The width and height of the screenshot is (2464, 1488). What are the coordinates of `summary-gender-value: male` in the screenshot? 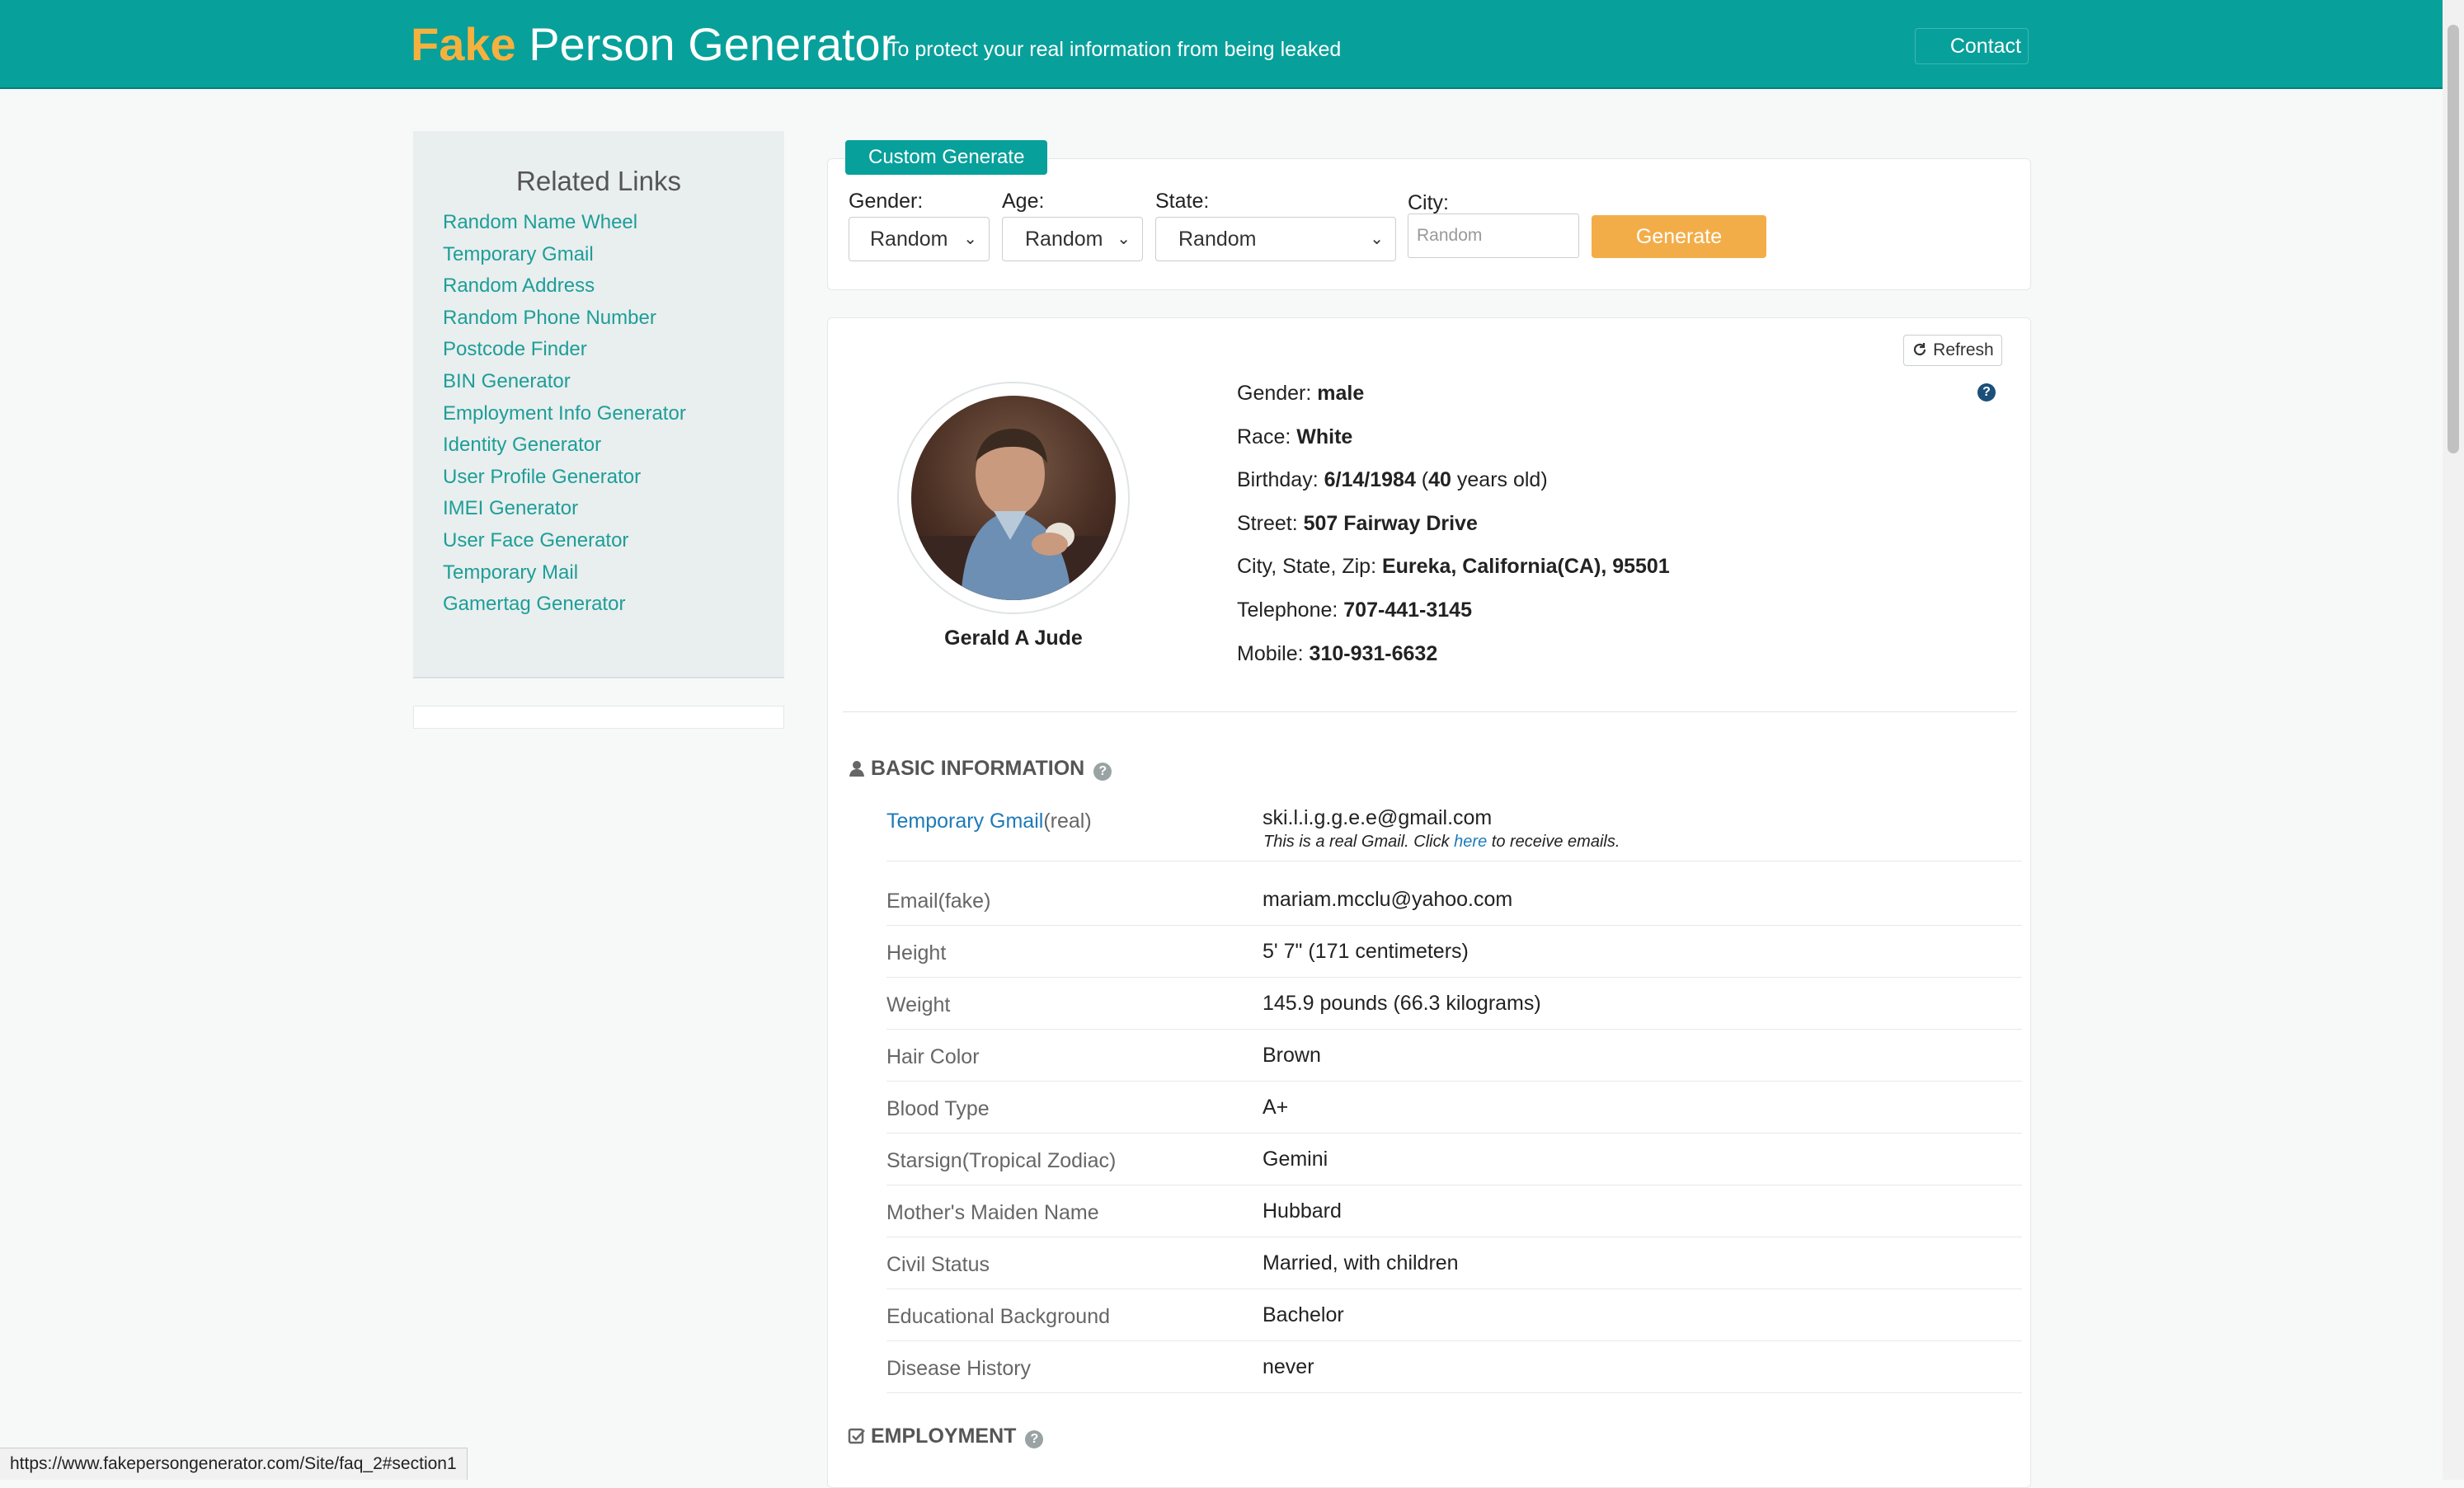 It's located at (1341, 393).